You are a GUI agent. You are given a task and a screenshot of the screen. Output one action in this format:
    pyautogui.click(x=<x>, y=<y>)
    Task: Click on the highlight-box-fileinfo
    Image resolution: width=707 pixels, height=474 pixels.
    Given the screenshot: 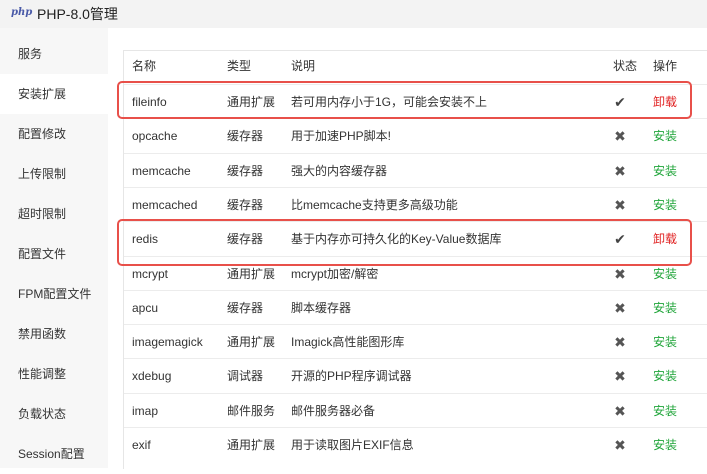 What is the action you would take?
    pyautogui.click(x=404, y=100)
    